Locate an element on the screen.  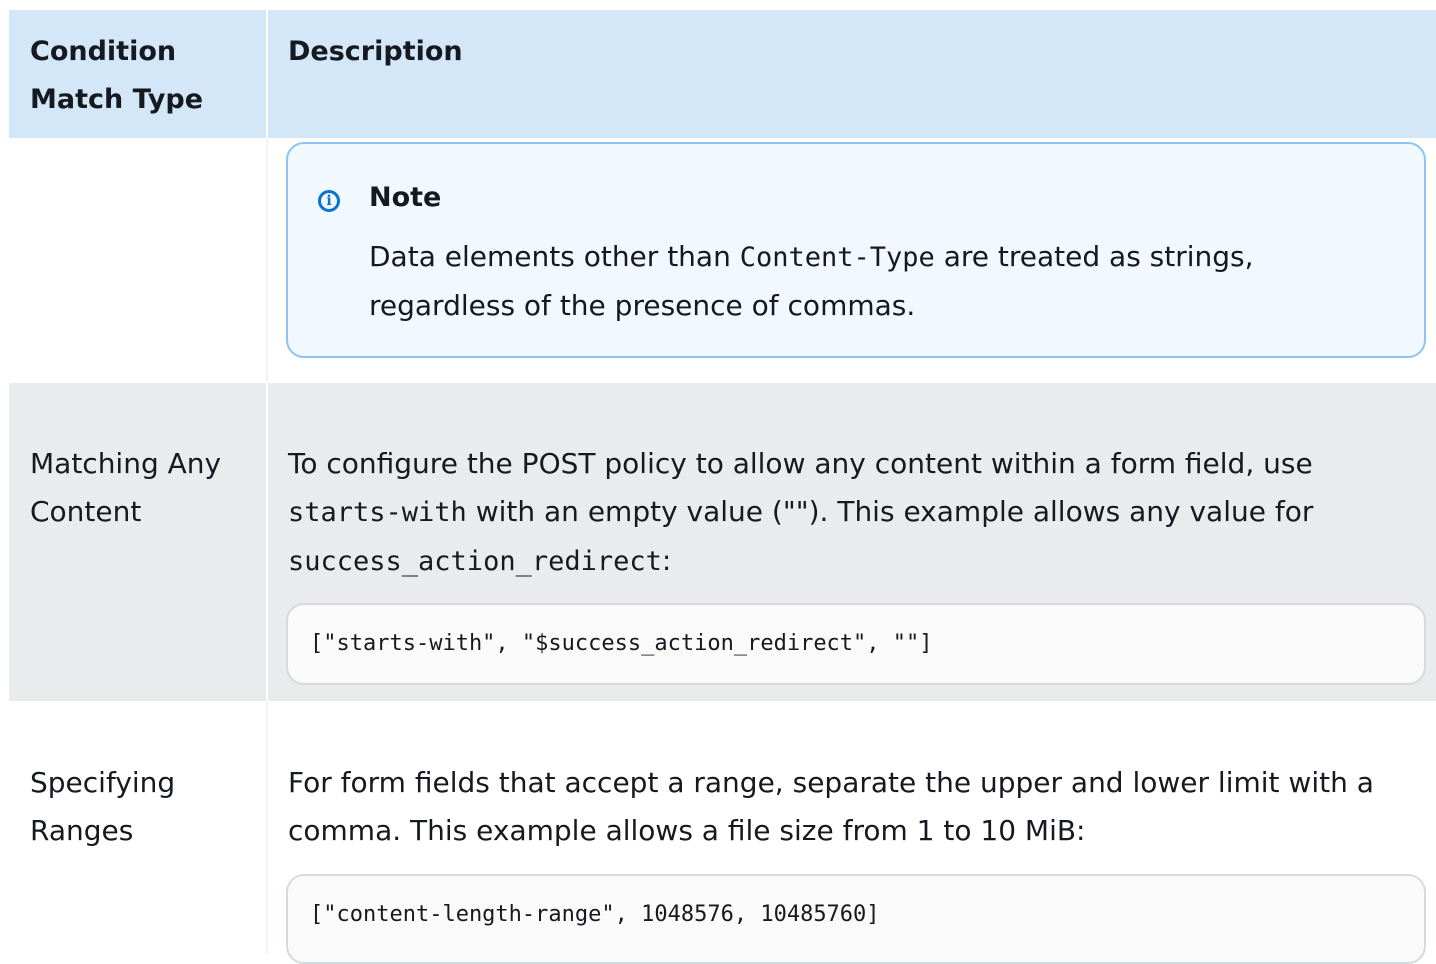
row-label: Specifying Ranges is located at coordinates (103, 806).